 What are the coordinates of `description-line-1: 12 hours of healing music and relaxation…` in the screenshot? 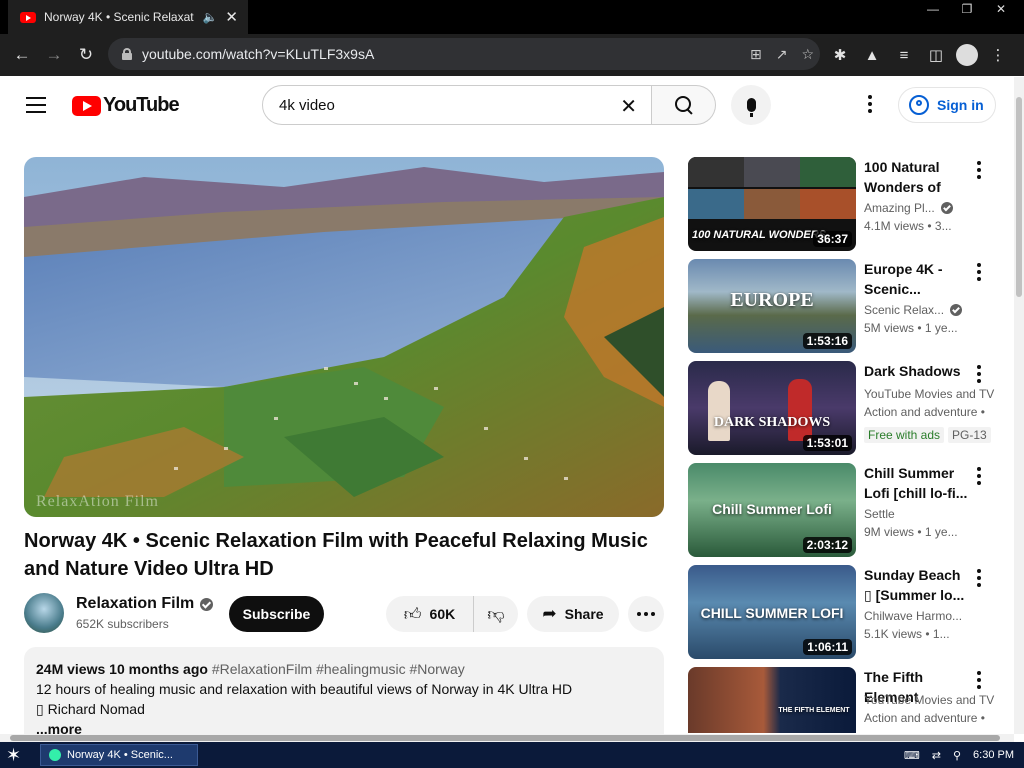 It's located at (304, 689).